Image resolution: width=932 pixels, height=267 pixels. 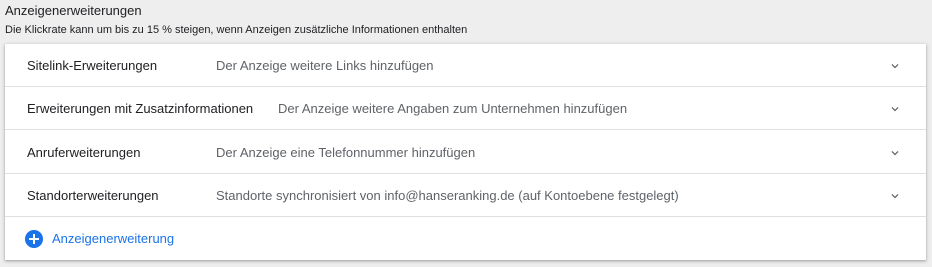 I want to click on section-title: Anzeigenerweiterungen, so click(x=73, y=10).